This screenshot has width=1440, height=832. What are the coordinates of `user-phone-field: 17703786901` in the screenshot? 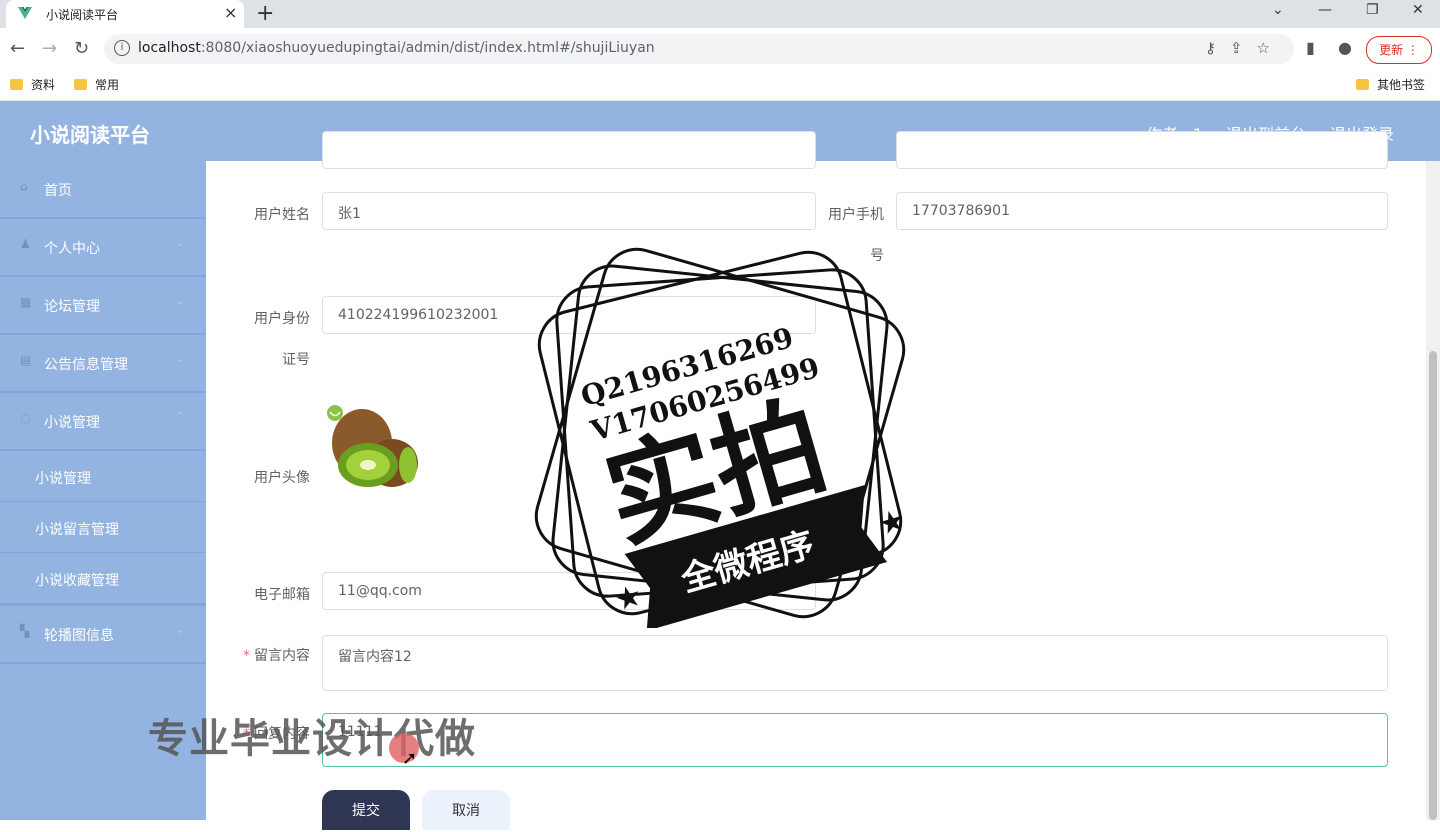 It's located at (1142, 211).